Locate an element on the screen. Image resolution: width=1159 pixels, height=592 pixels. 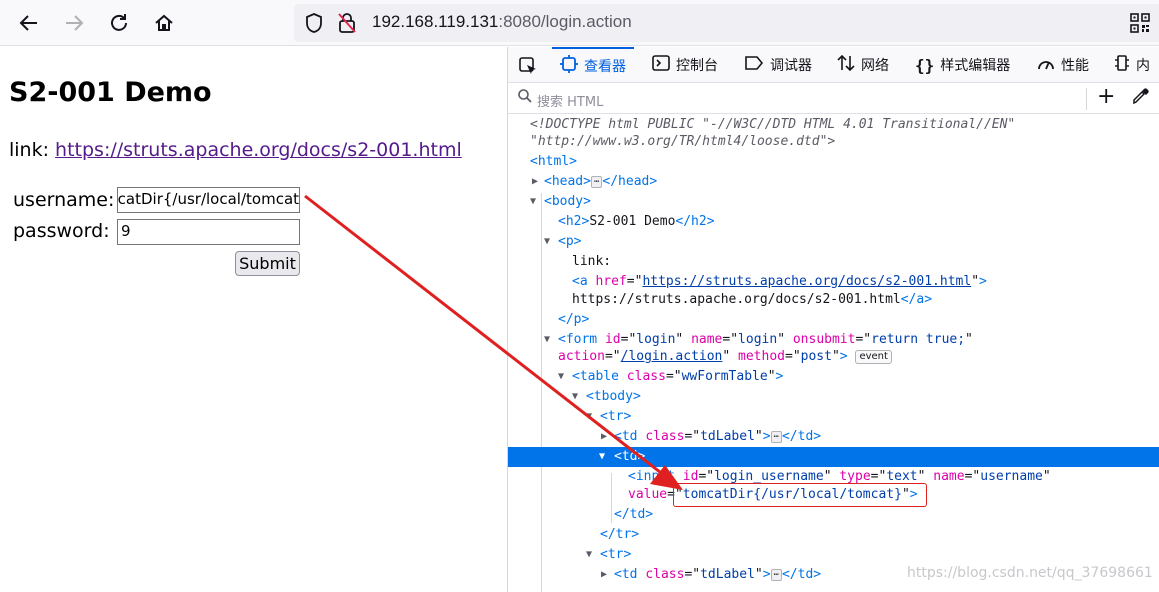
home-icon is located at coordinates (164, 23).